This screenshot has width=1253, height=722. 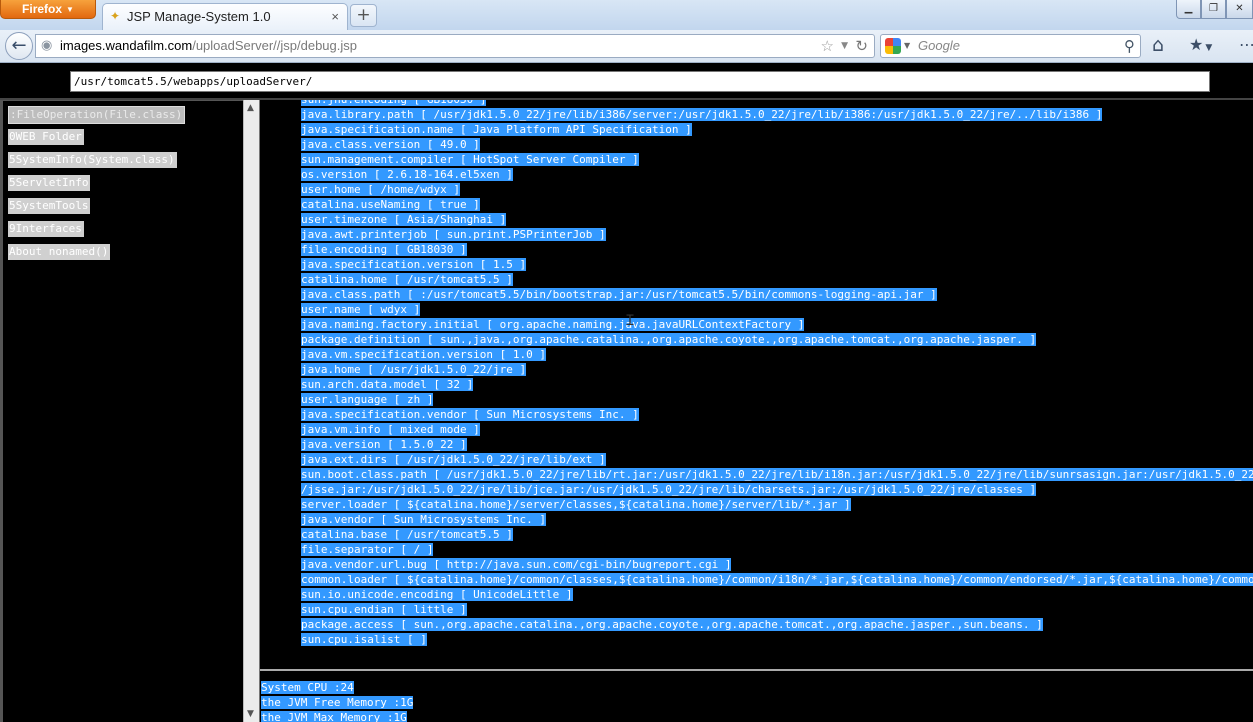 What do you see at coordinates (380, 189) in the screenshot?
I see `list-item-text: user.home [ /home/wdyx ]` at bounding box center [380, 189].